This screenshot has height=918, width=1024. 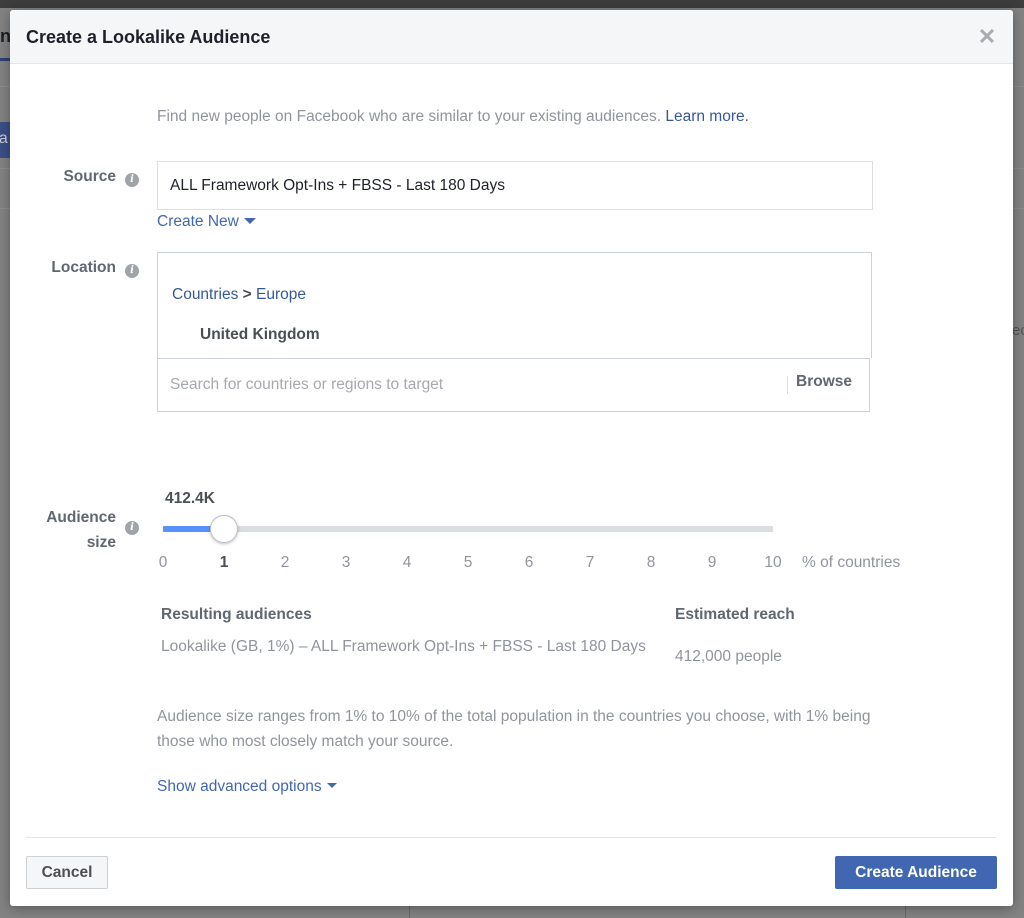 I want to click on slider-tick-5: 5, so click(x=468, y=563).